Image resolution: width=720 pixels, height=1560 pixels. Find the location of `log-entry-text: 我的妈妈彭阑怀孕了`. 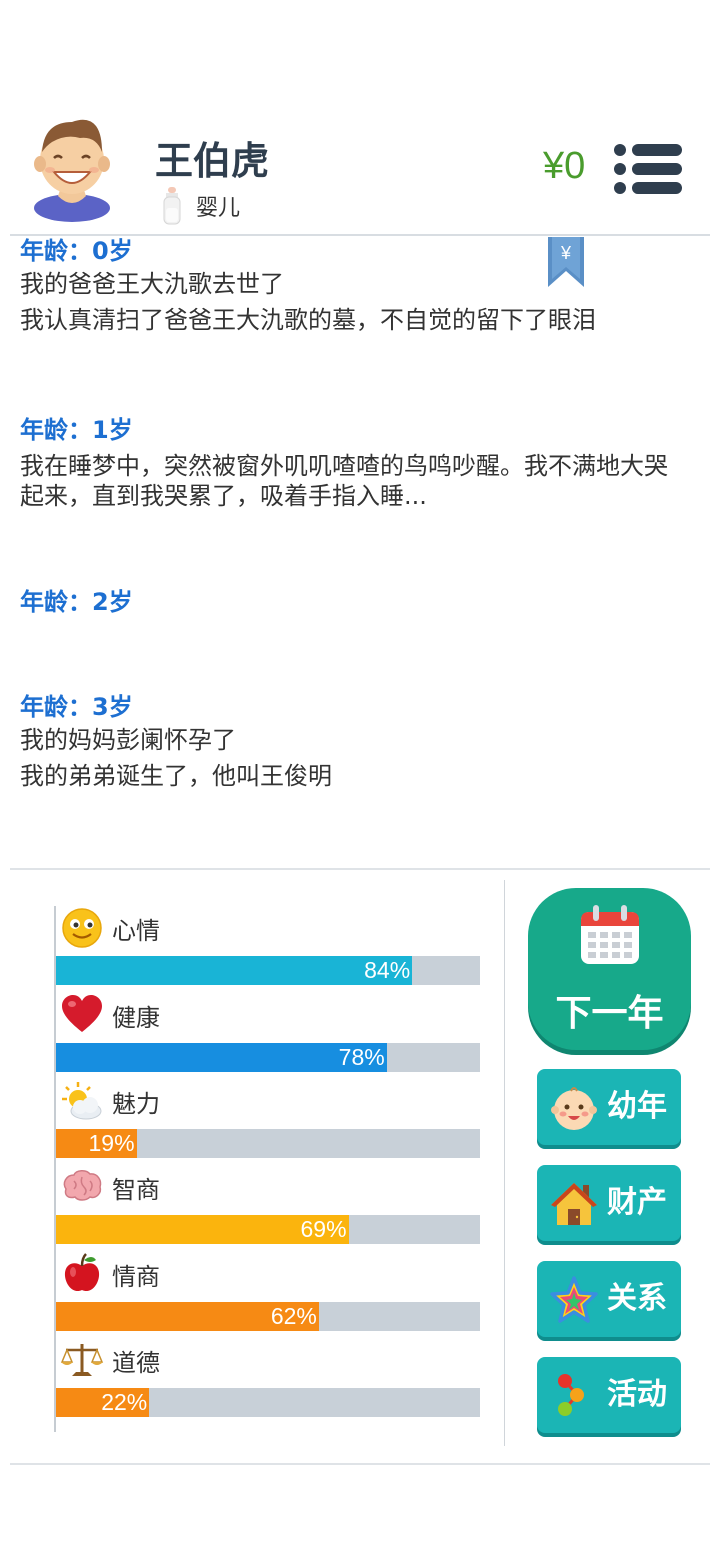

log-entry-text: 我的妈妈彭阑怀孕了 is located at coordinates (128, 740).